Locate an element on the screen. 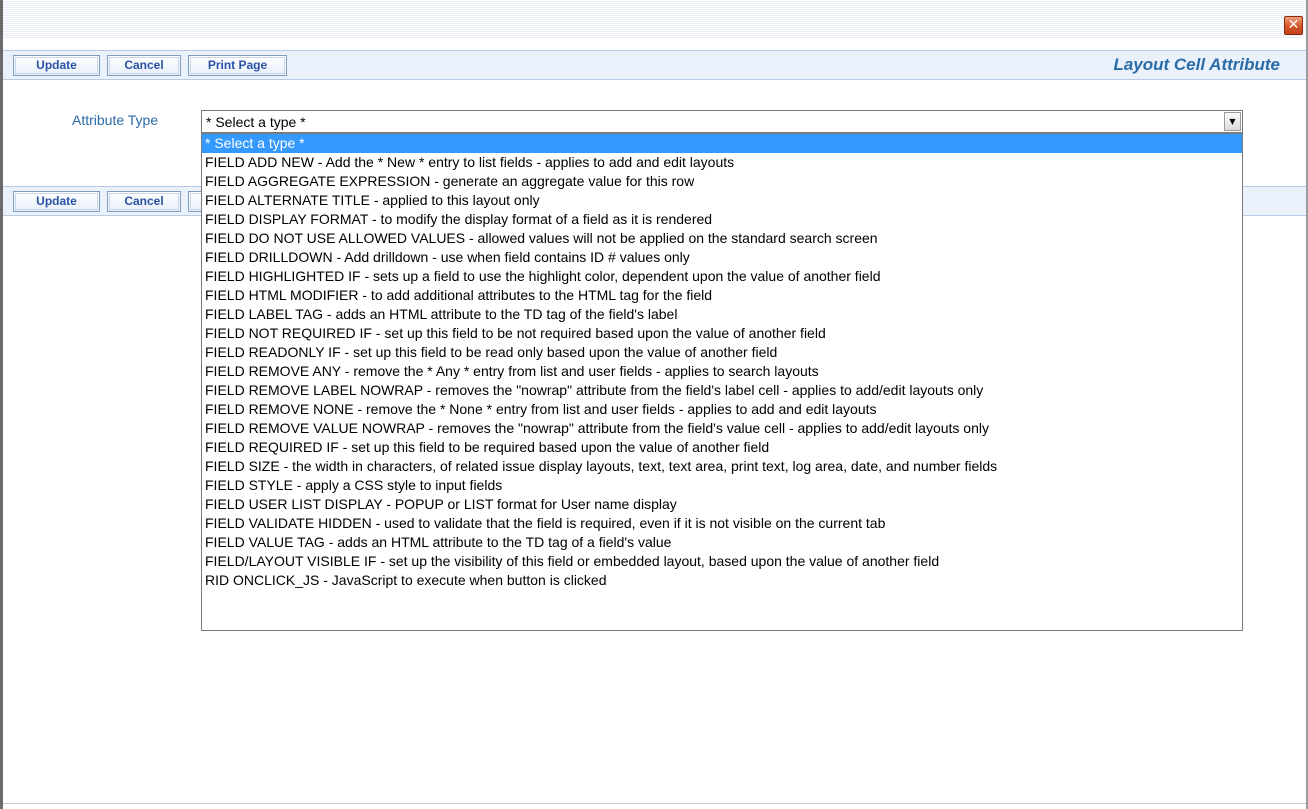 This screenshot has width=1308, height=809. divider is located at coordinates (654, 803).